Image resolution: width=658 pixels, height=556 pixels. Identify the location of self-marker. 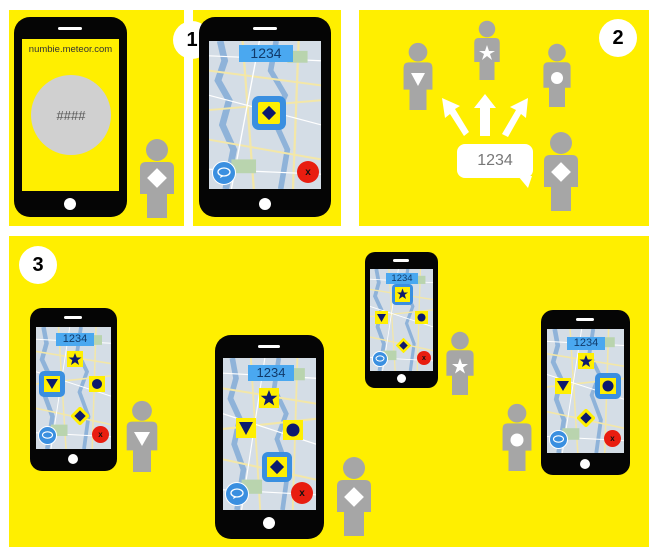
(269, 113).